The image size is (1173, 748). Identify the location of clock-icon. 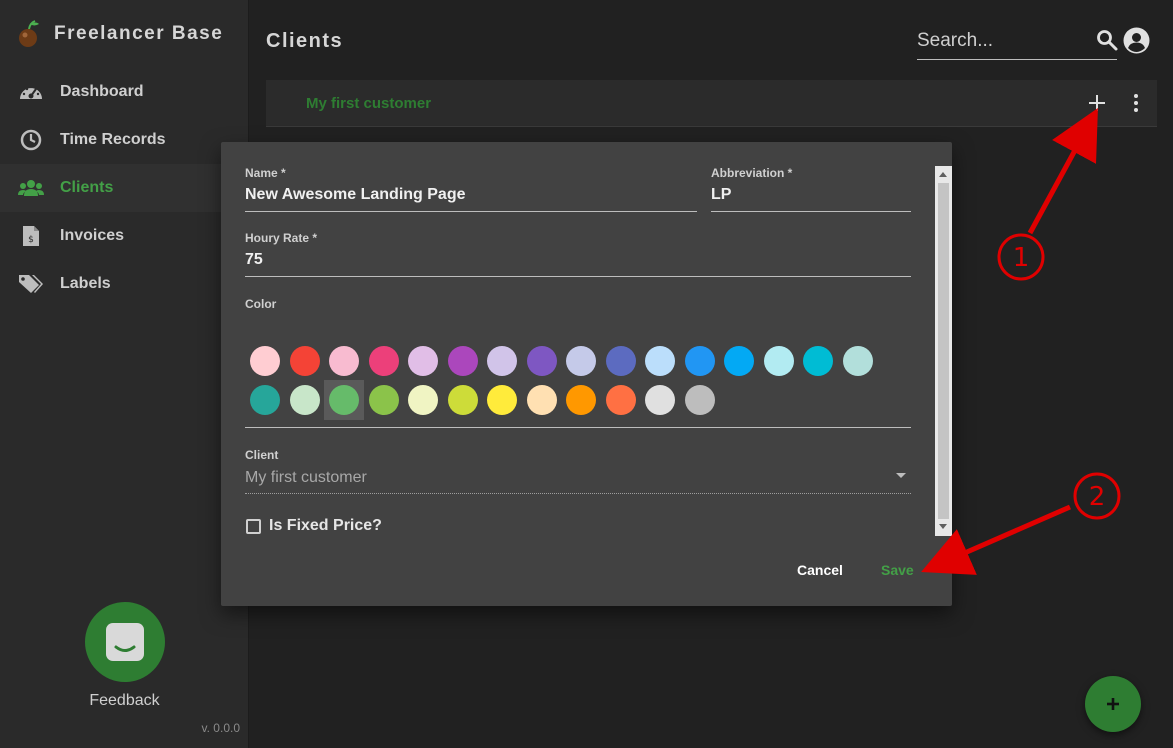
(31, 140).